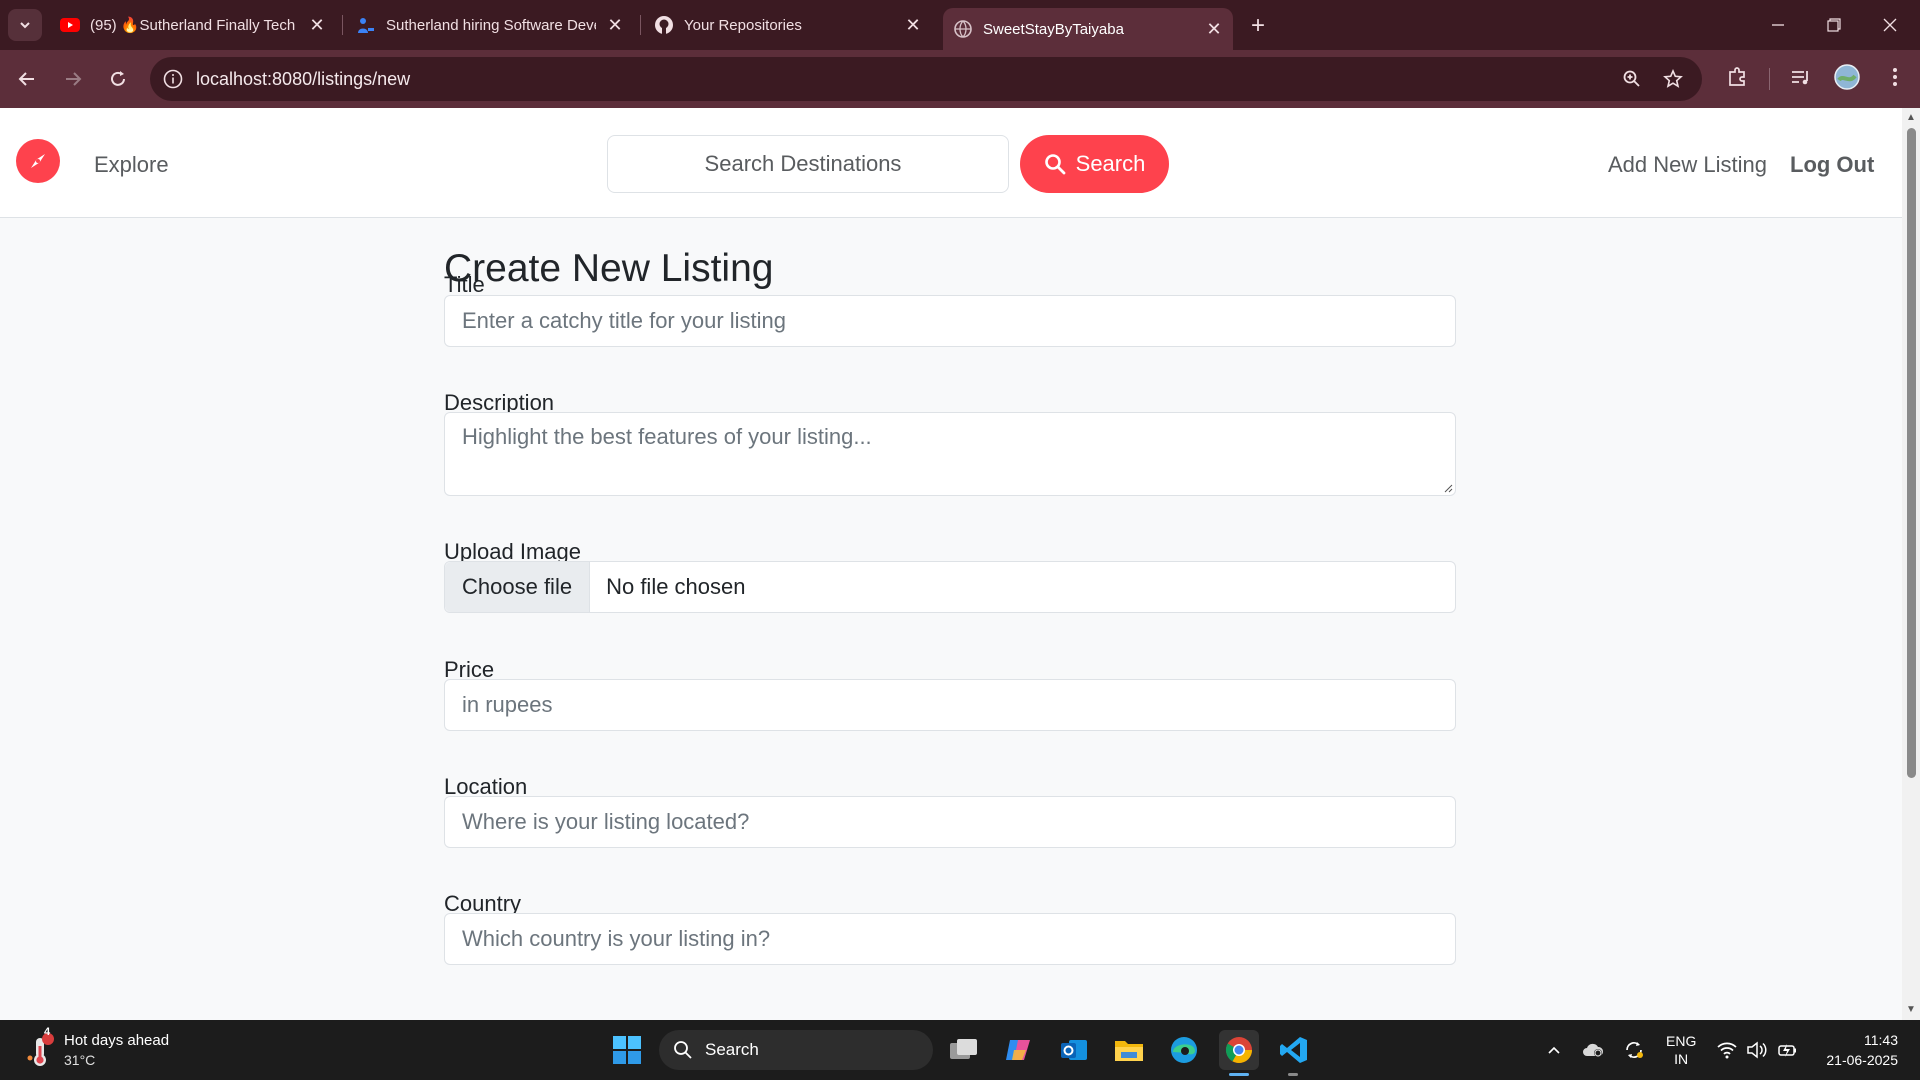 This screenshot has height=1080, width=1920. I want to click on onedrive-tray-icon, so click(1593, 1050).